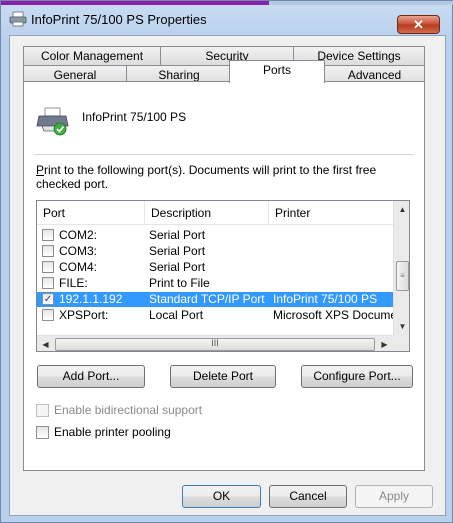 The width and height of the screenshot is (453, 523). Describe the element at coordinates (215, 267) in the screenshot. I see `port-row-com4: COM4: Serial Port` at that location.